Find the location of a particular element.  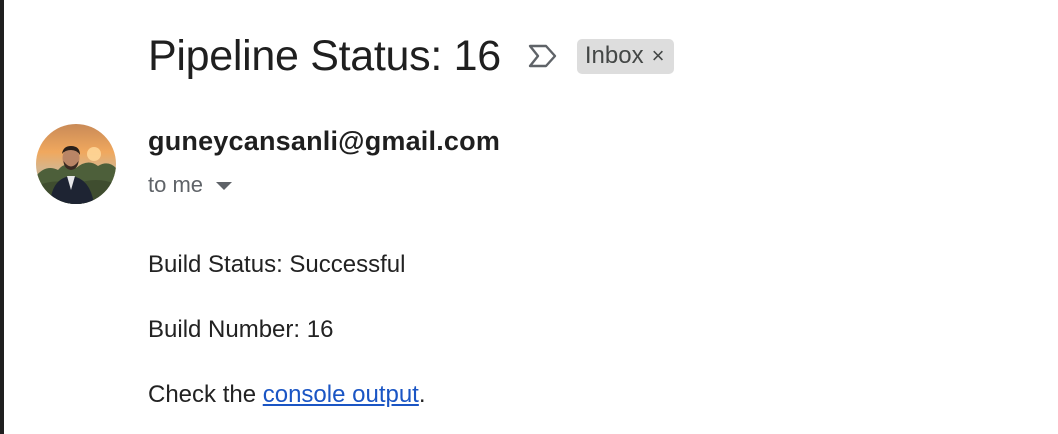

inbox-label-chip: Inbox × is located at coordinates (625, 56).